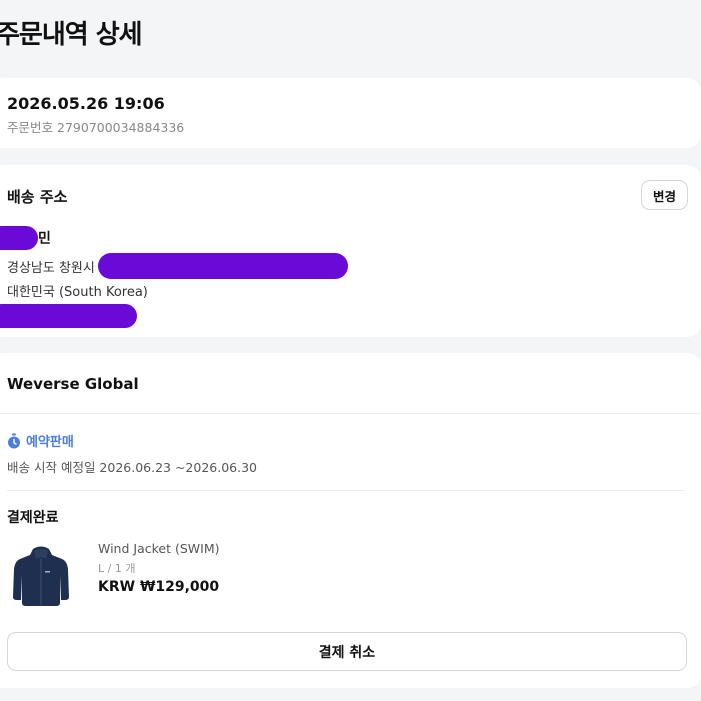 This screenshot has height=701, width=701. I want to click on order-number-row: 주문번호 2790700034884336, so click(97, 126).